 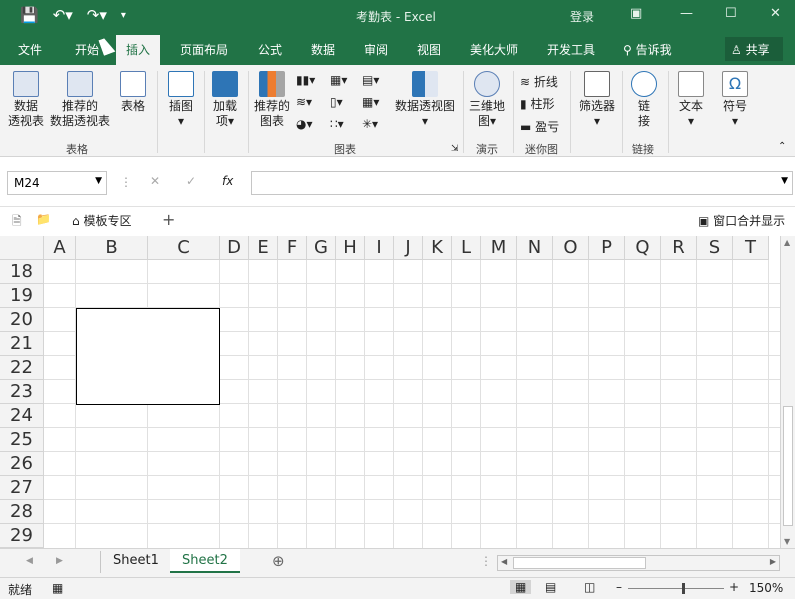 I want to click on column-header: Q, so click(x=643, y=248).